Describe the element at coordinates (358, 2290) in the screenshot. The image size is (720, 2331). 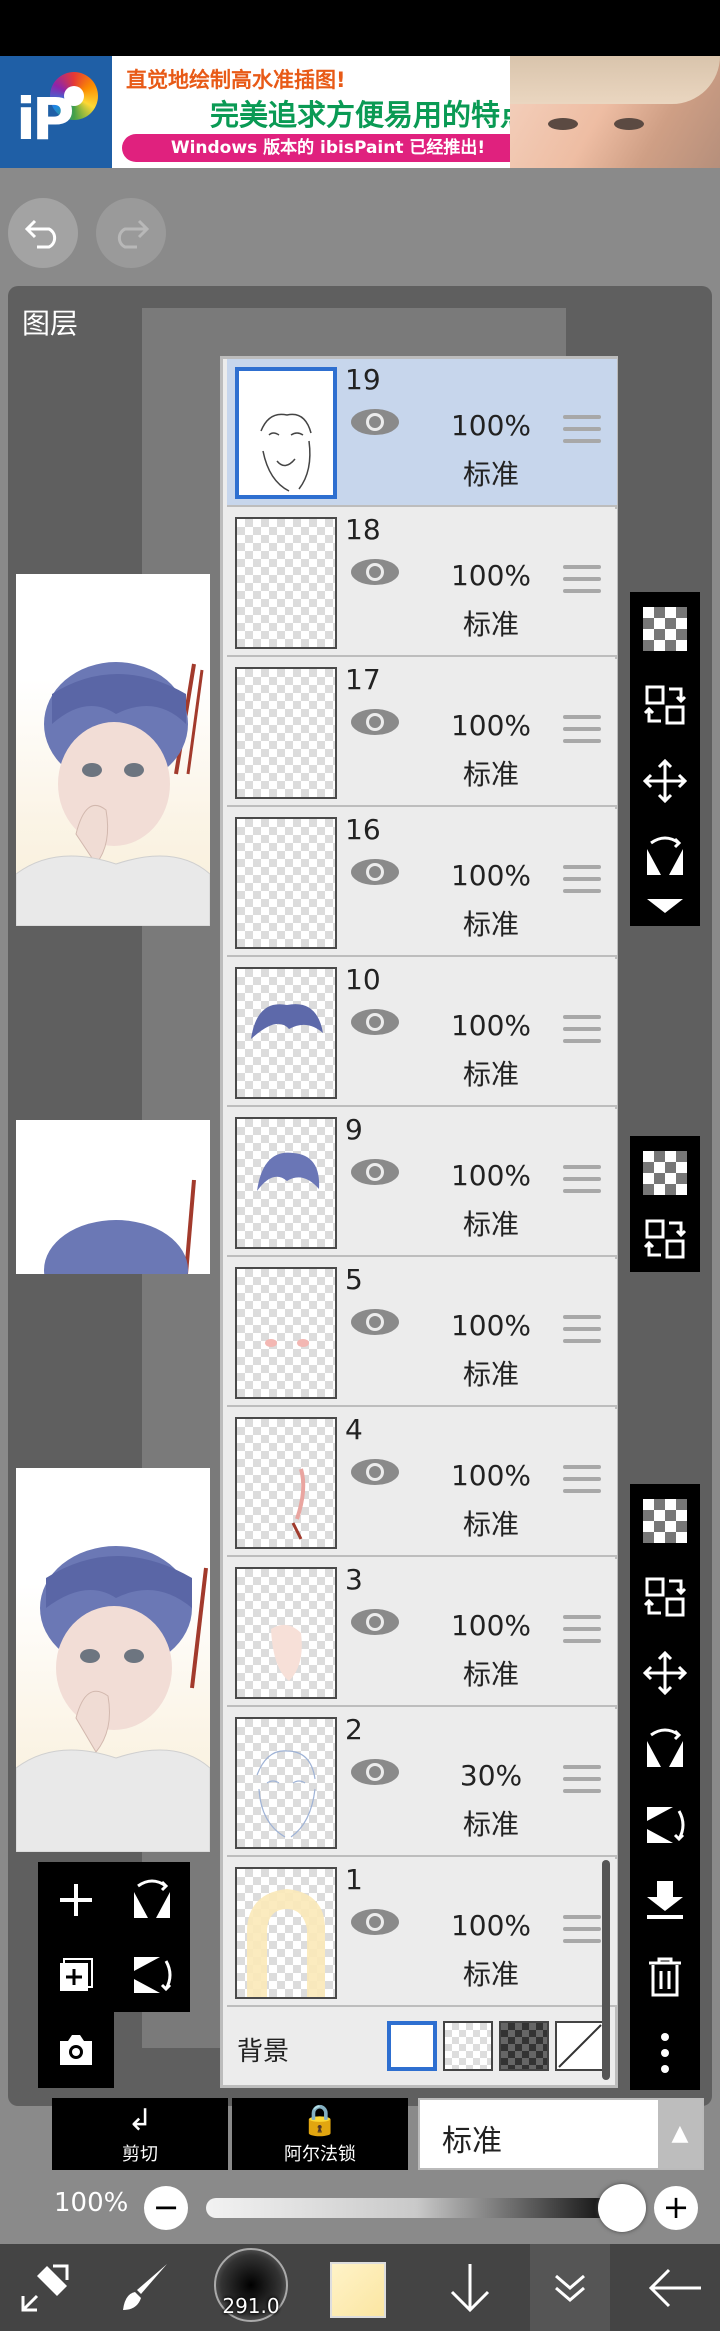
I see `current-color-swatch` at that location.